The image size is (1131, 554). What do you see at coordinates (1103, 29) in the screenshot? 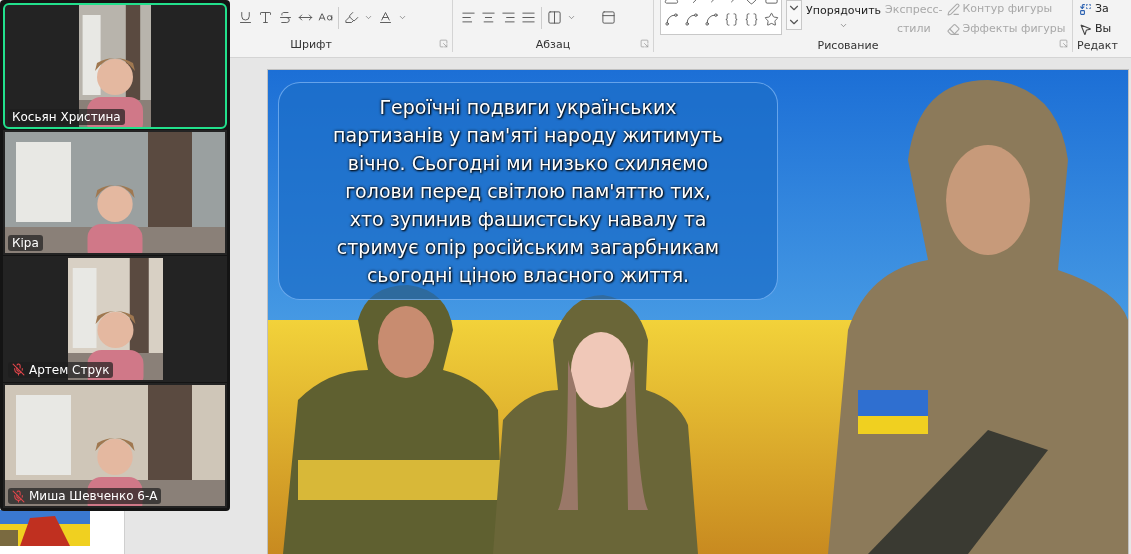
I see `select-button: Вы` at bounding box center [1103, 29].